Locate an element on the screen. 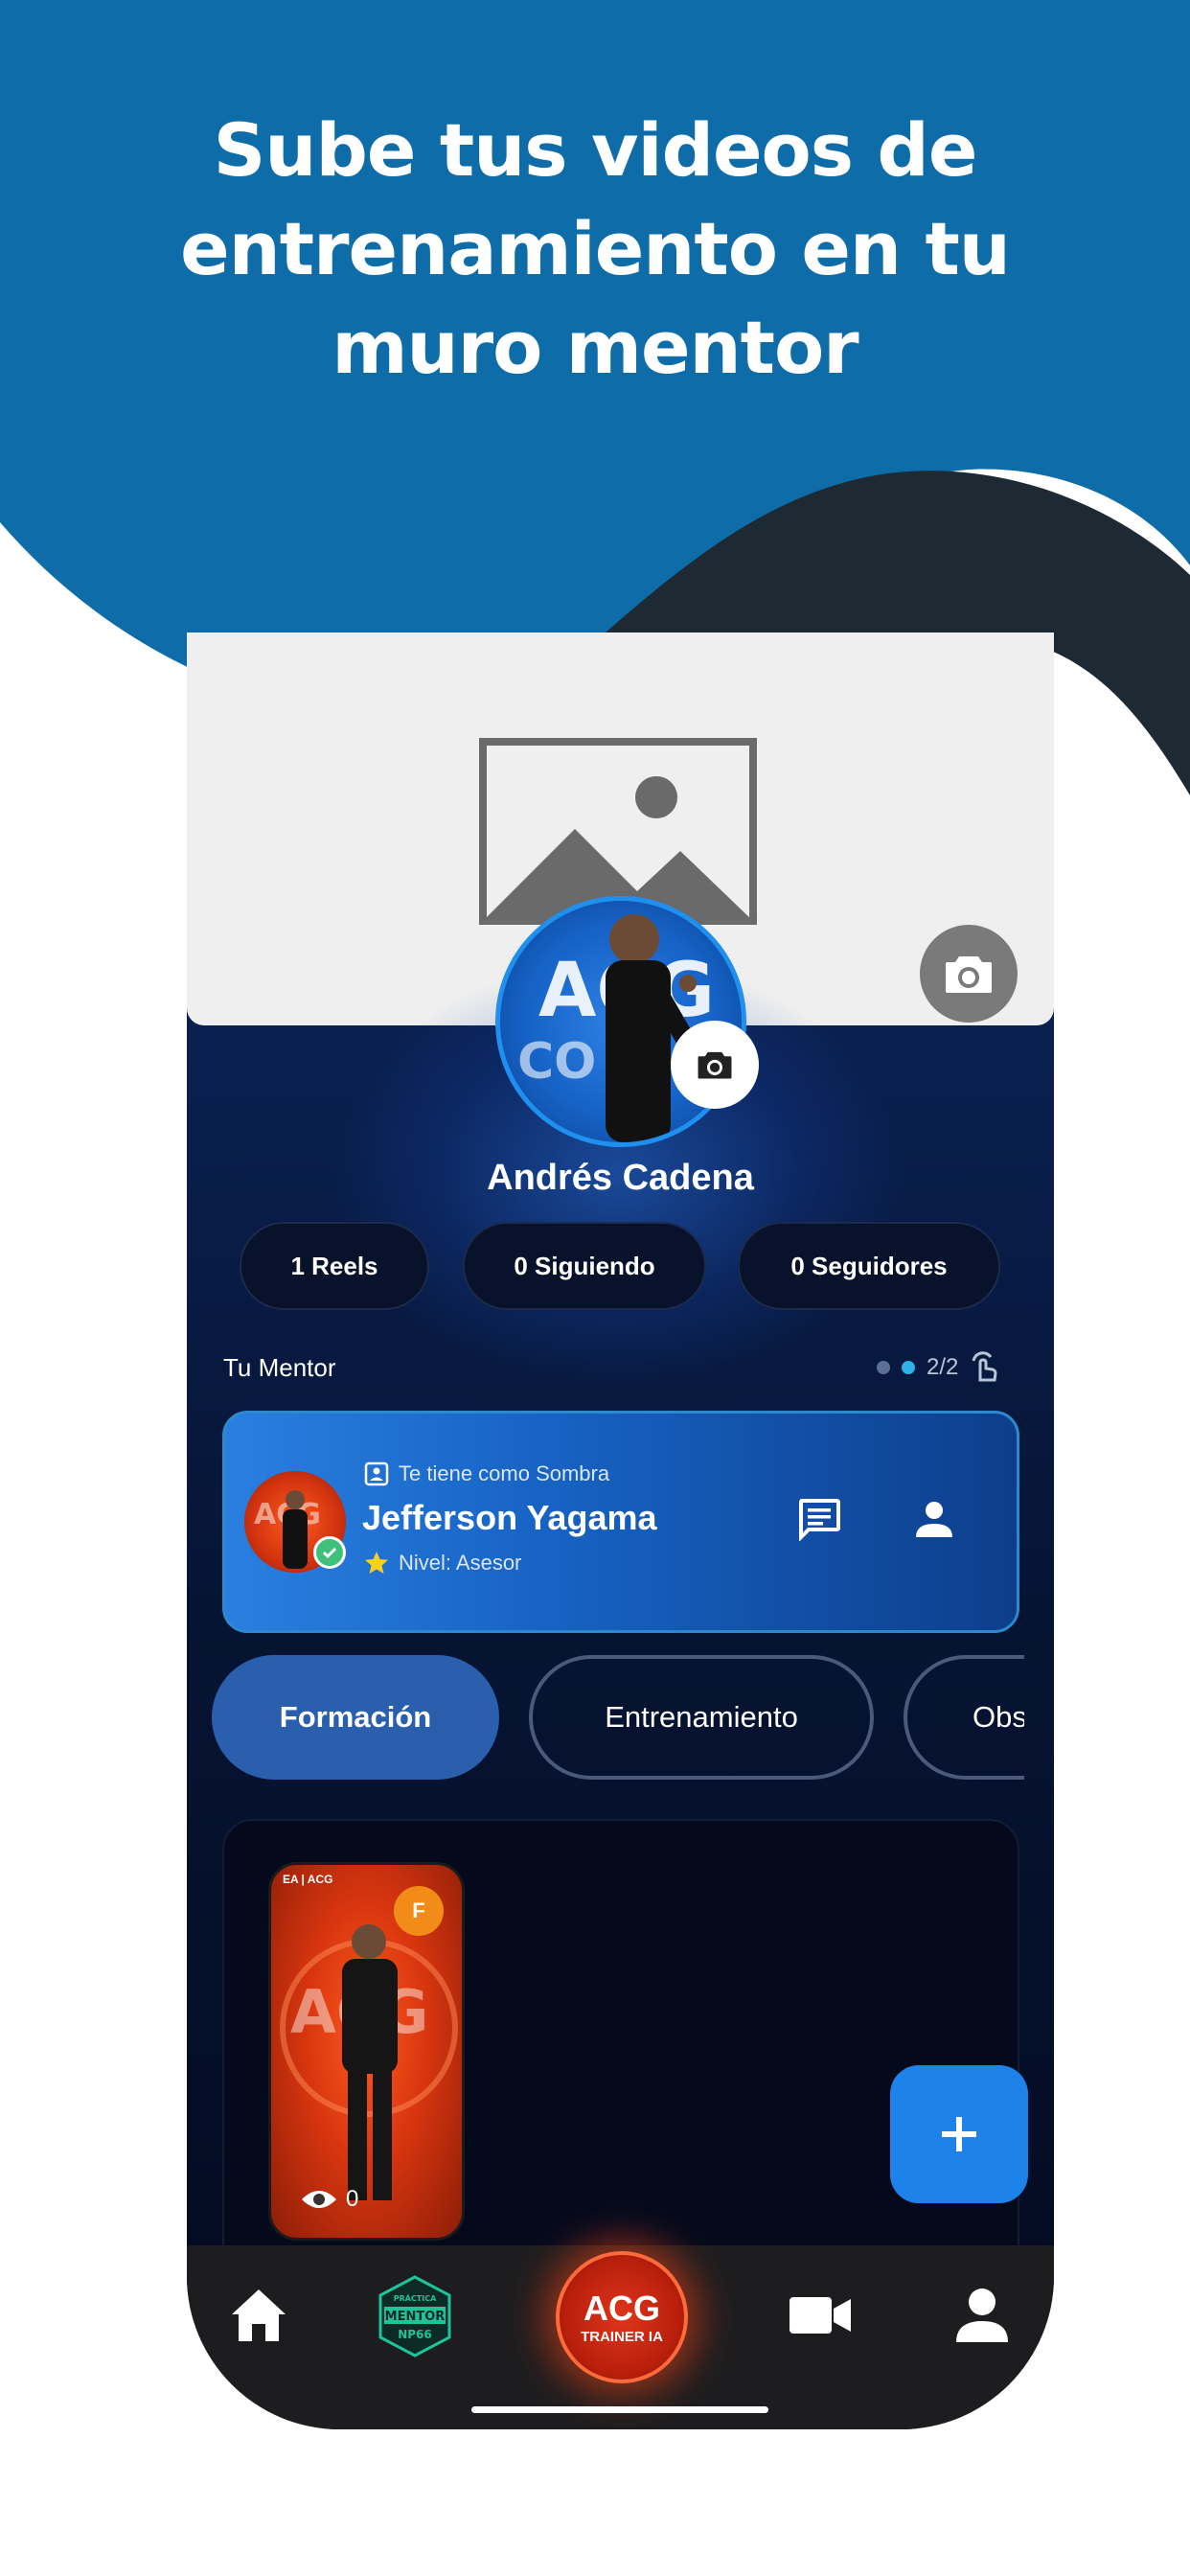  nav-videos is located at coordinates (821, 2315).